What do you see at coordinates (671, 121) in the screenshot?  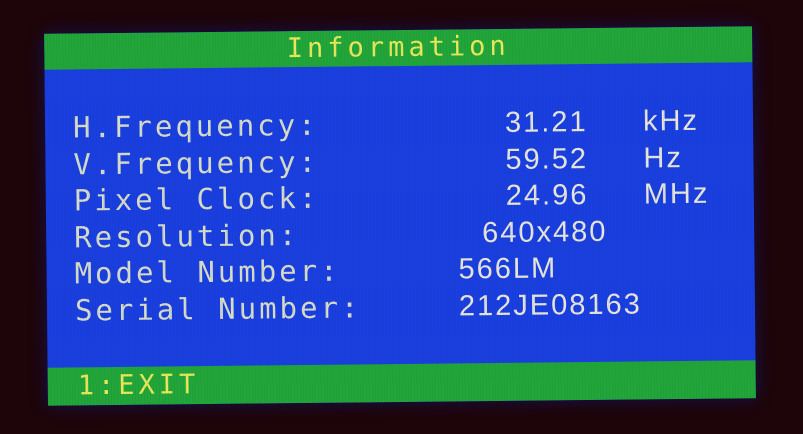 I see `h-frequency-unit: kHz` at bounding box center [671, 121].